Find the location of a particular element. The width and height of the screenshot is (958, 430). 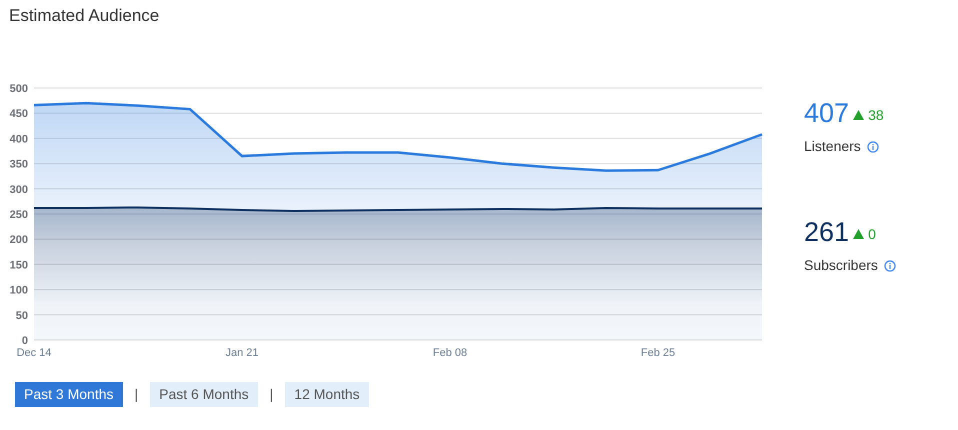

stat-label: Subscribers is located at coordinates (841, 265).